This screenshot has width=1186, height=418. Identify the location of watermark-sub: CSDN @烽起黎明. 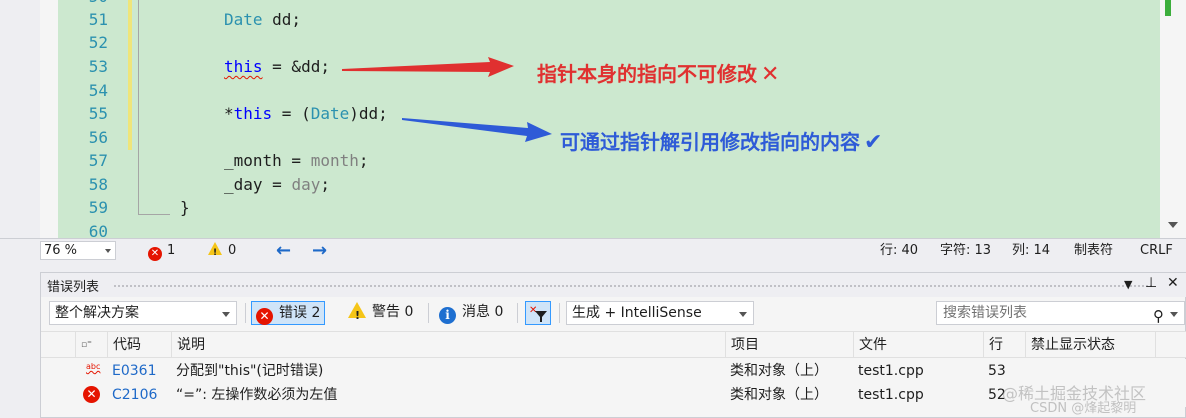
(1083, 408).